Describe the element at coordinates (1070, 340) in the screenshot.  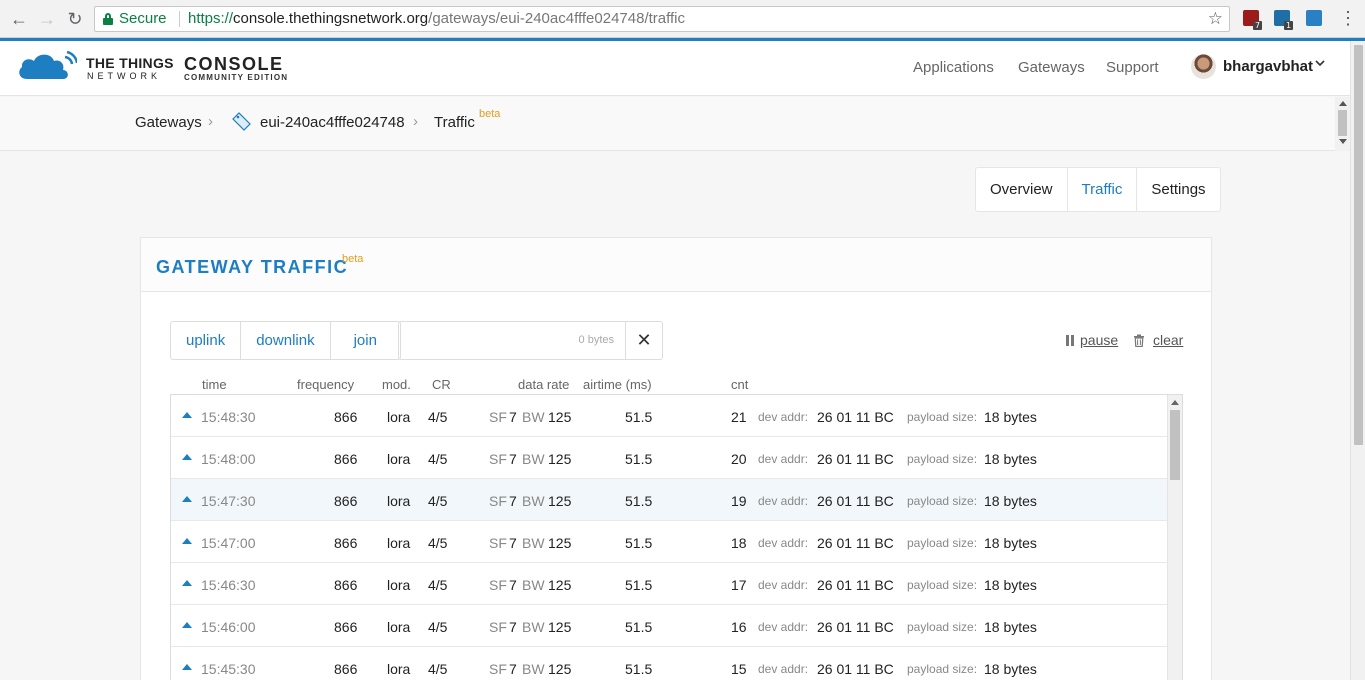
I see `pause-icon` at that location.